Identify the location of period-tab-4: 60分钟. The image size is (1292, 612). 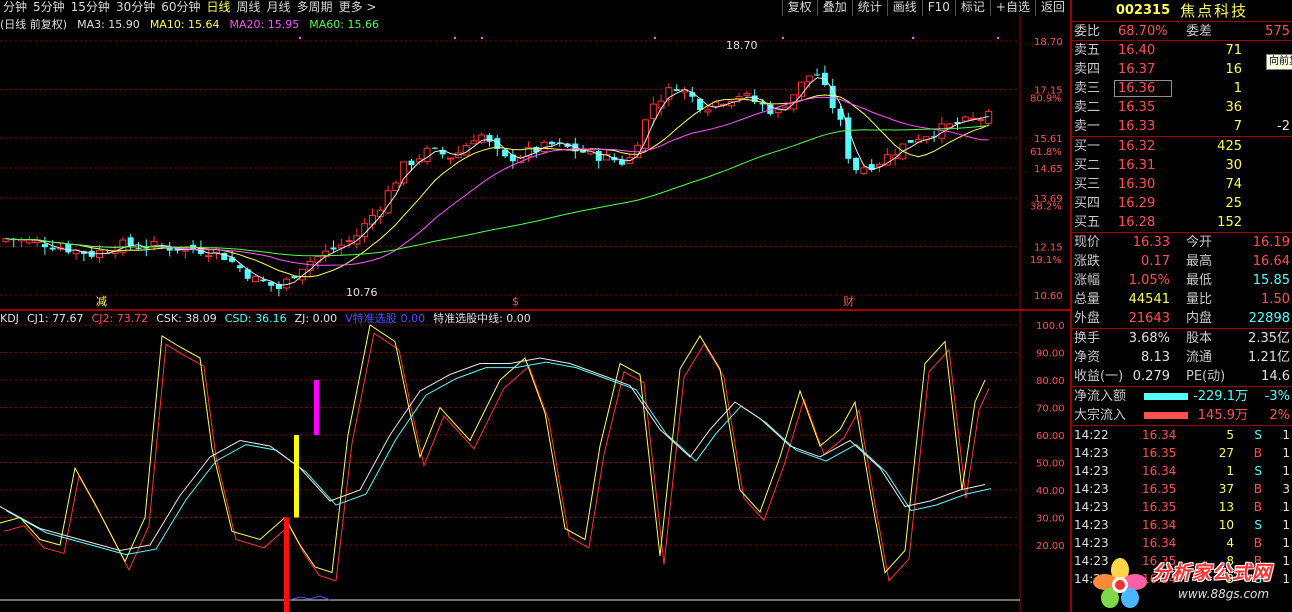
(180, 8).